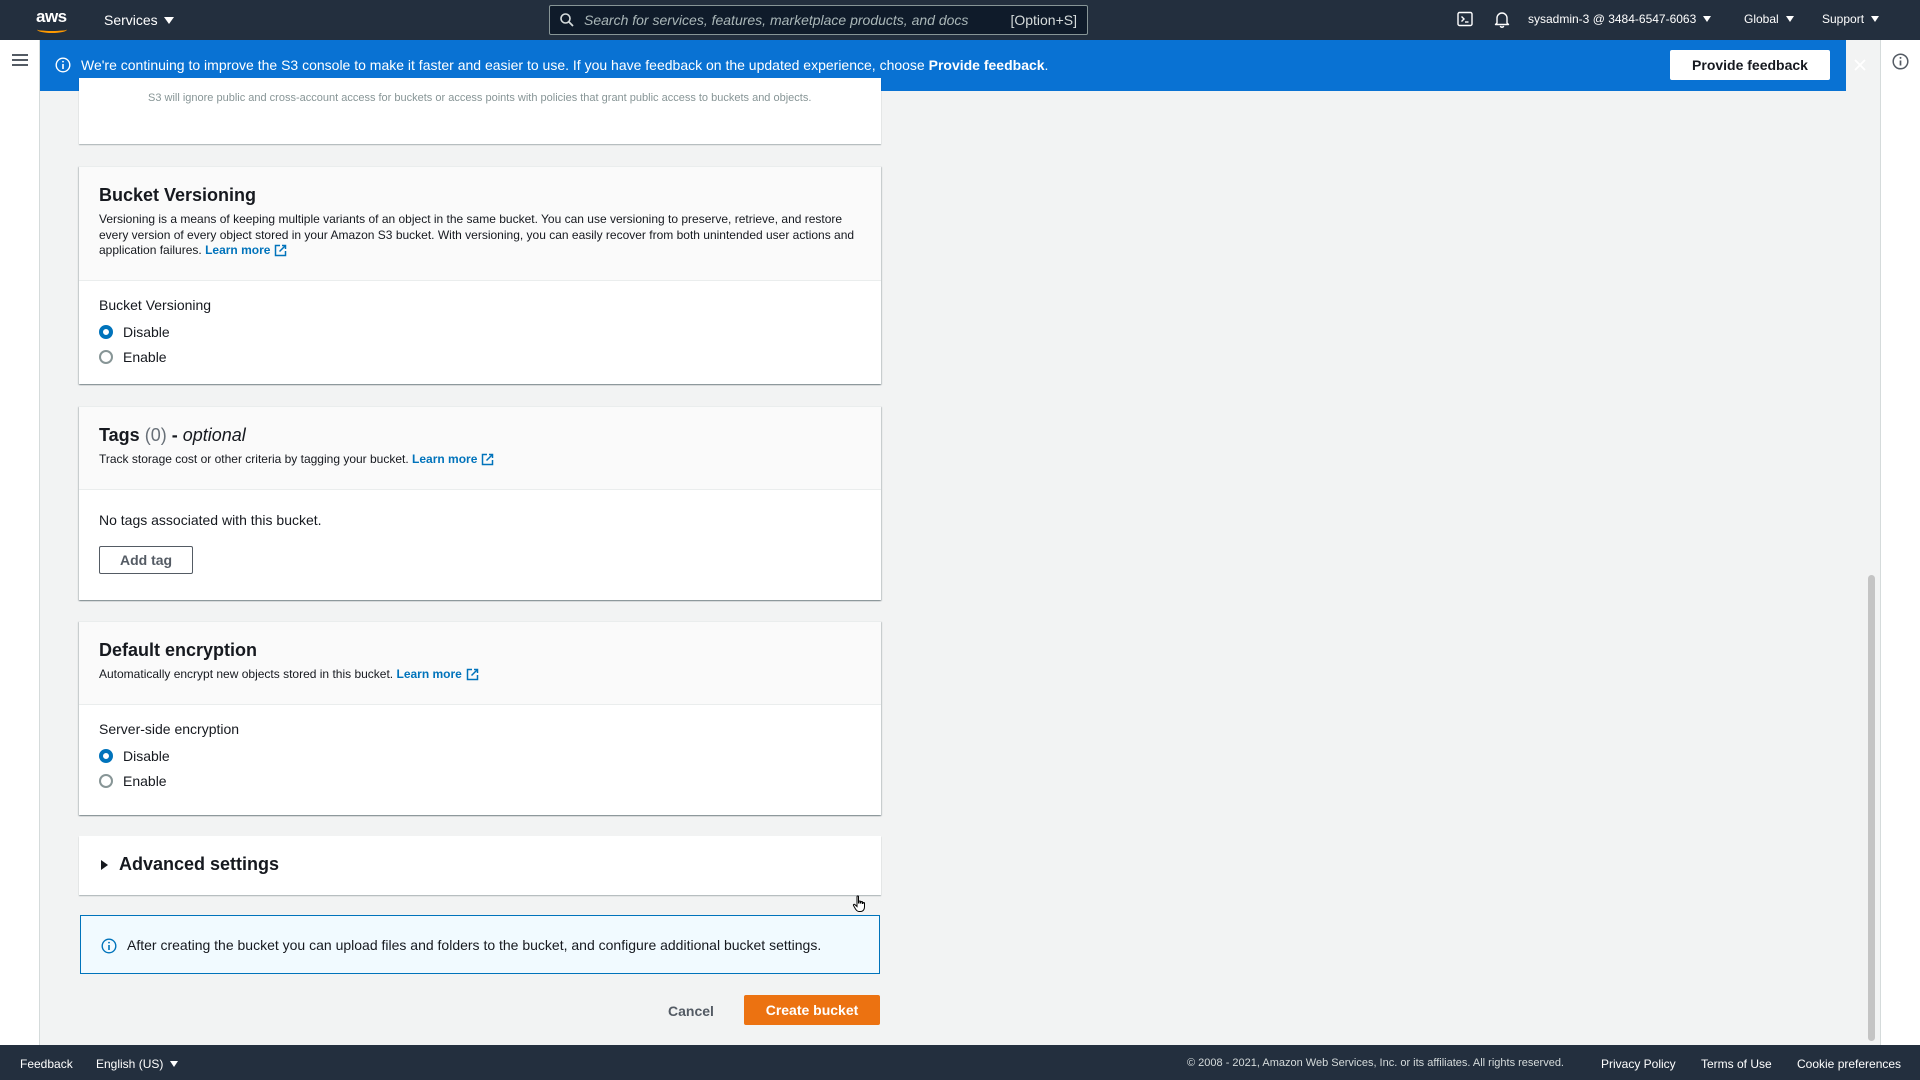 This screenshot has height=1080, width=1920. I want to click on tools-rail, so click(1900, 542).